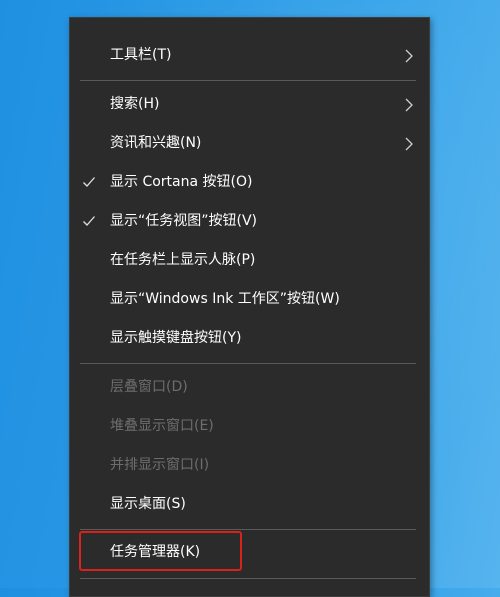 This screenshot has height=597, width=500. I want to click on menu-item-show-windows-ink: 显示“Windows Ink 工作区”按钮(W), so click(249, 299).